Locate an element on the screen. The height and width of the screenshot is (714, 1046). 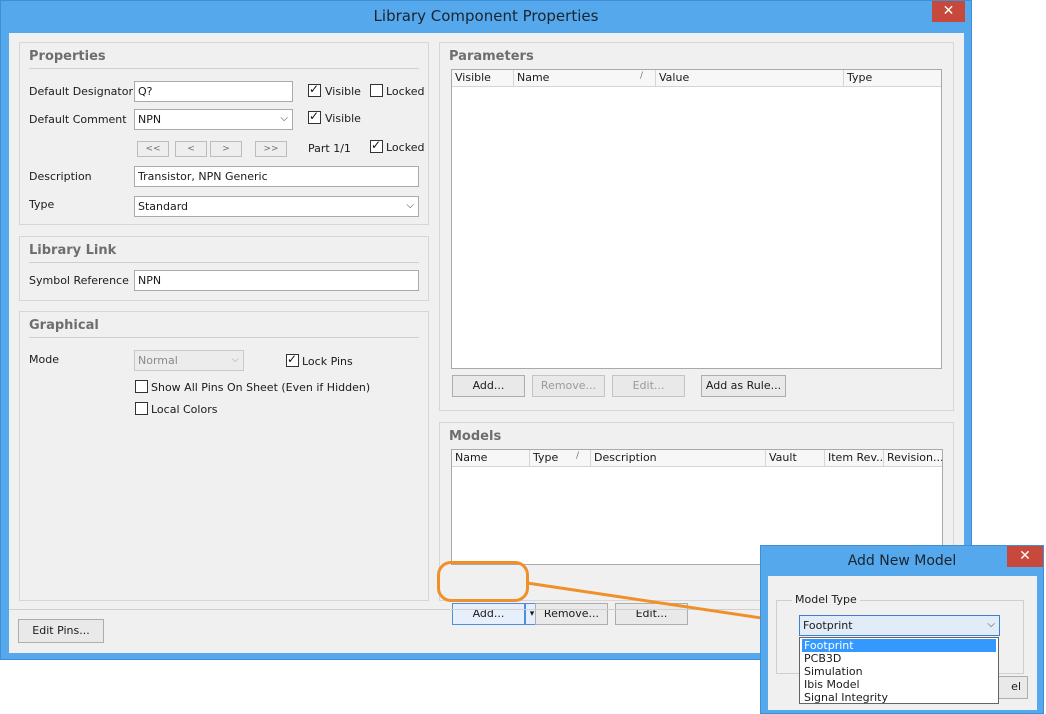
column-header-model-type: Type is located at coordinates (560, 458).